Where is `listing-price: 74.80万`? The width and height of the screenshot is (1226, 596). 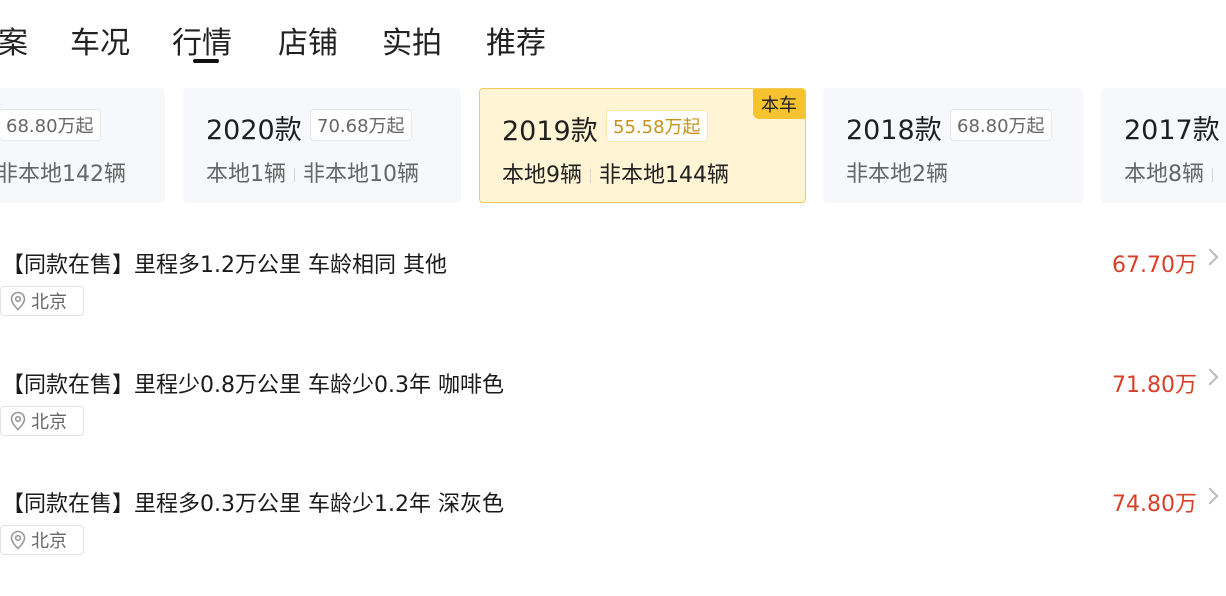
listing-price: 74.80万 is located at coordinates (1154, 504).